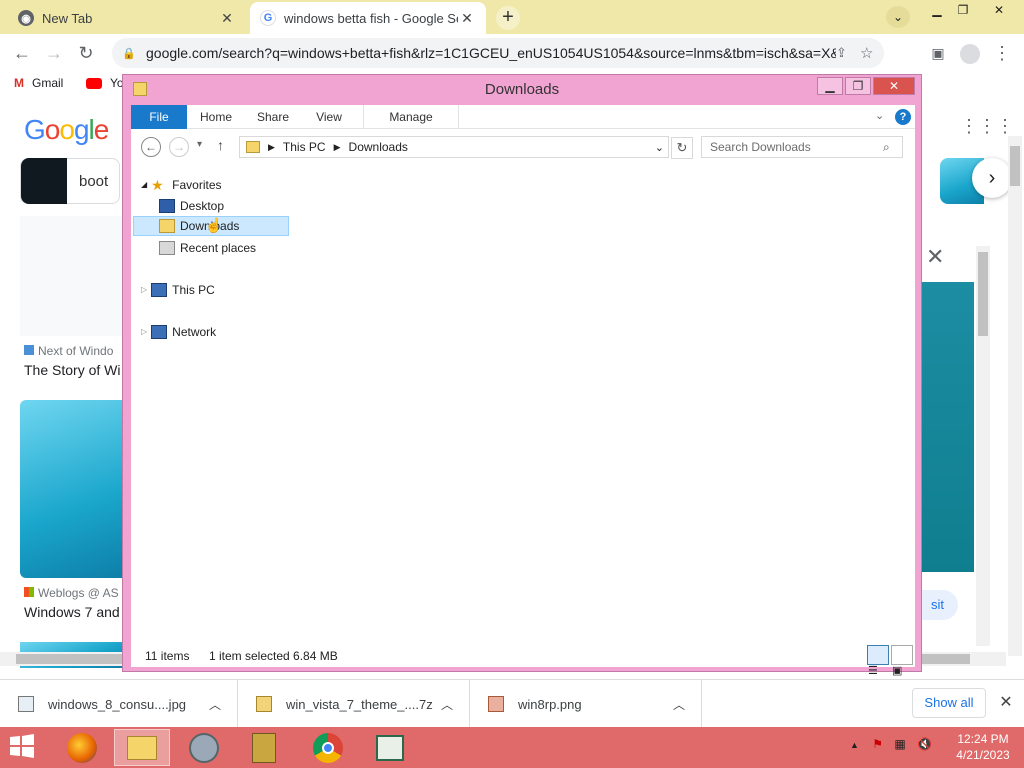 This screenshot has height=768, width=1024. What do you see at coordinates (872, 53) in the screenshot?
I see `star-icon: ☆` at bounding box center [872, 53].